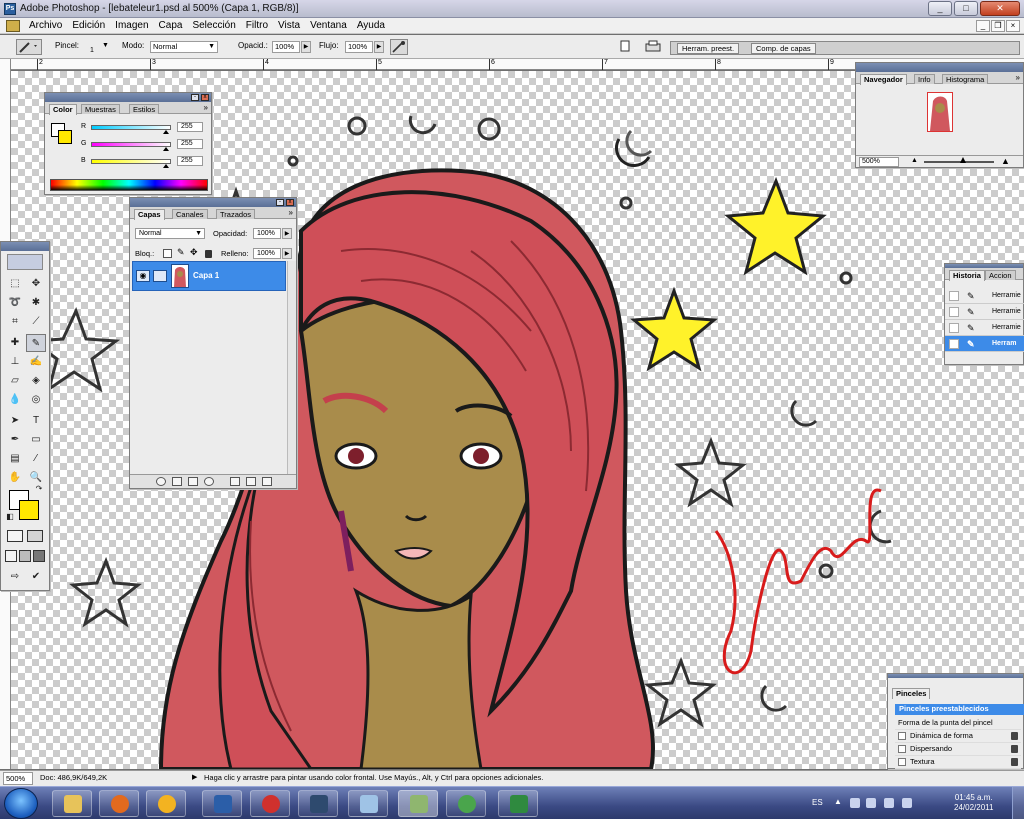  Describe the element at coordinates (286, 47) in the screenshot. I see `opacity-input: 100%` at that location.